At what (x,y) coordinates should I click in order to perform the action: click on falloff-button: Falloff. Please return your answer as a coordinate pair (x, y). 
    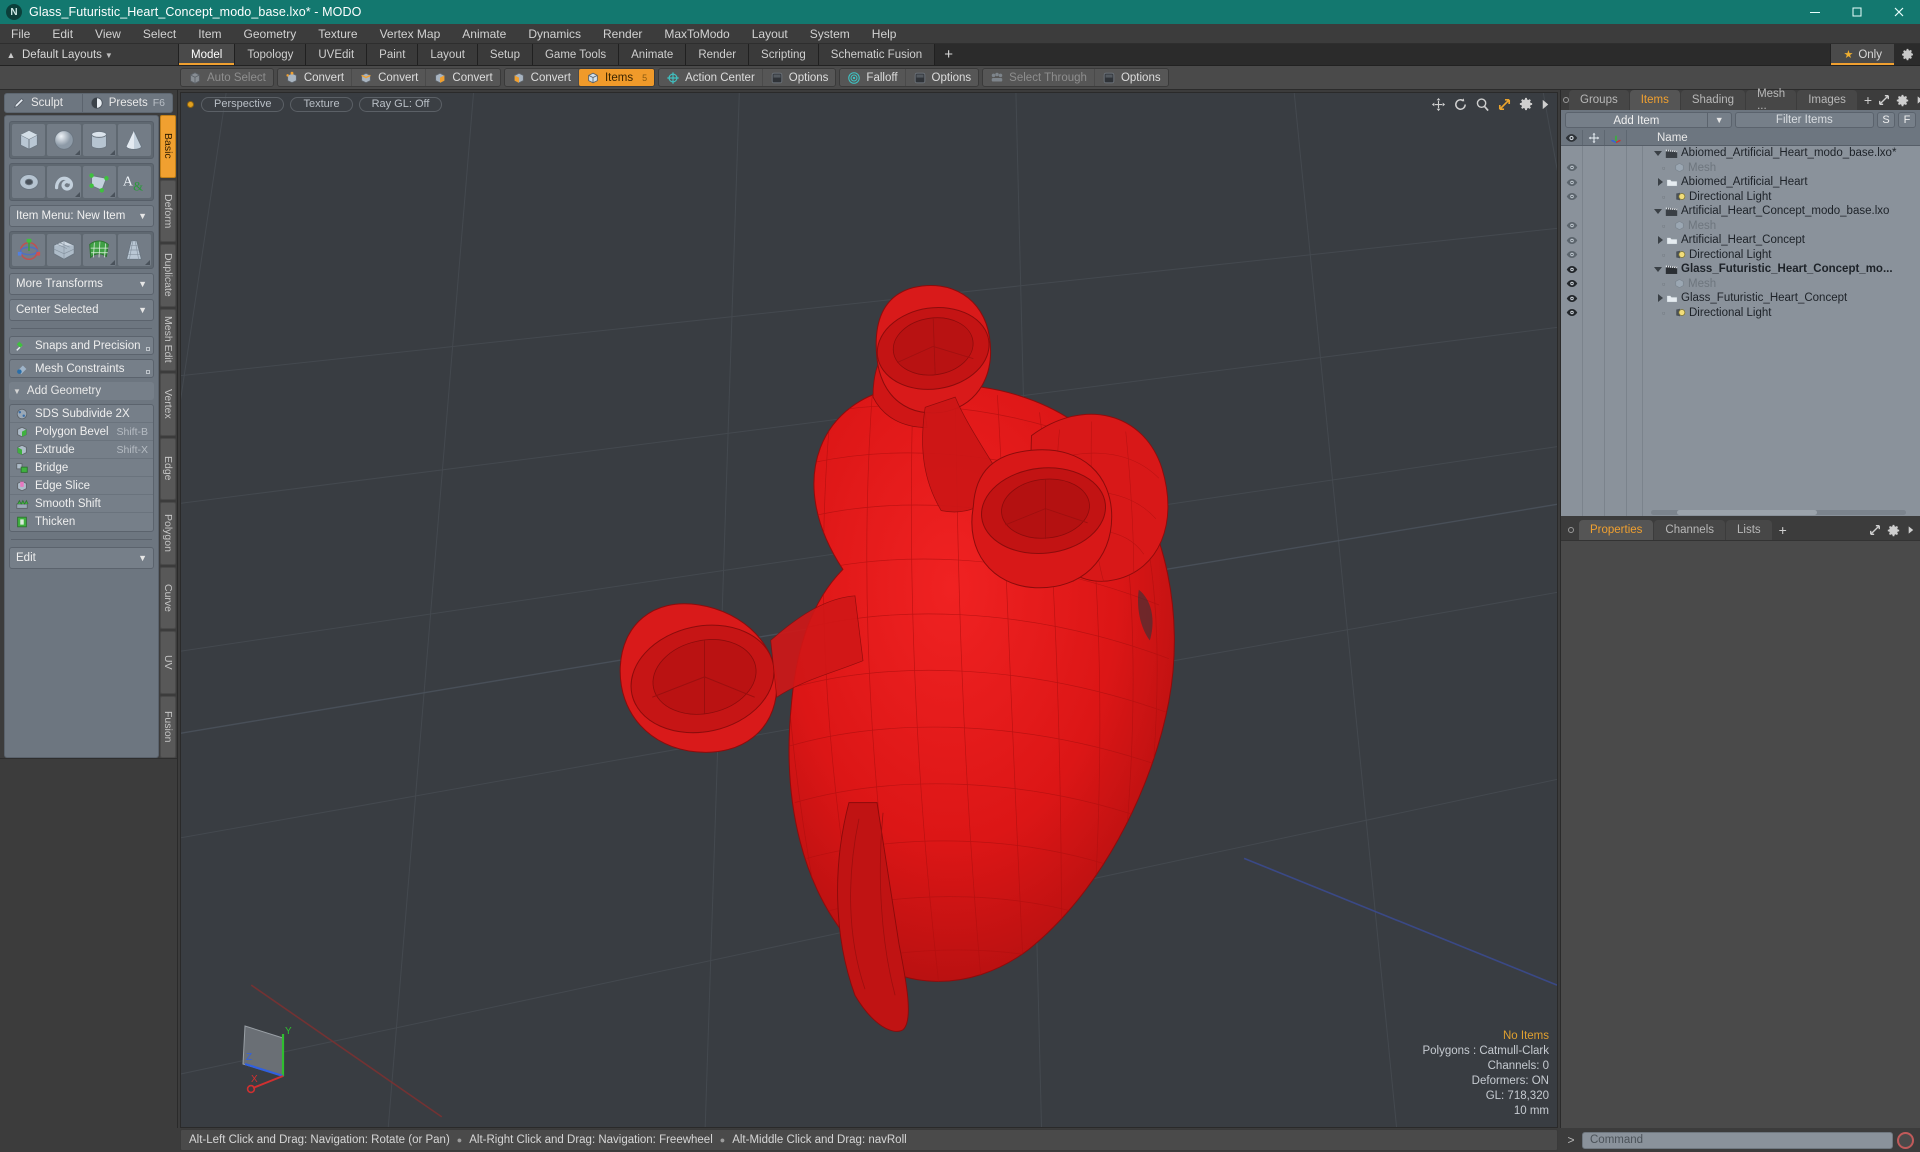
    Looking at the image, I should click on (873, 77).